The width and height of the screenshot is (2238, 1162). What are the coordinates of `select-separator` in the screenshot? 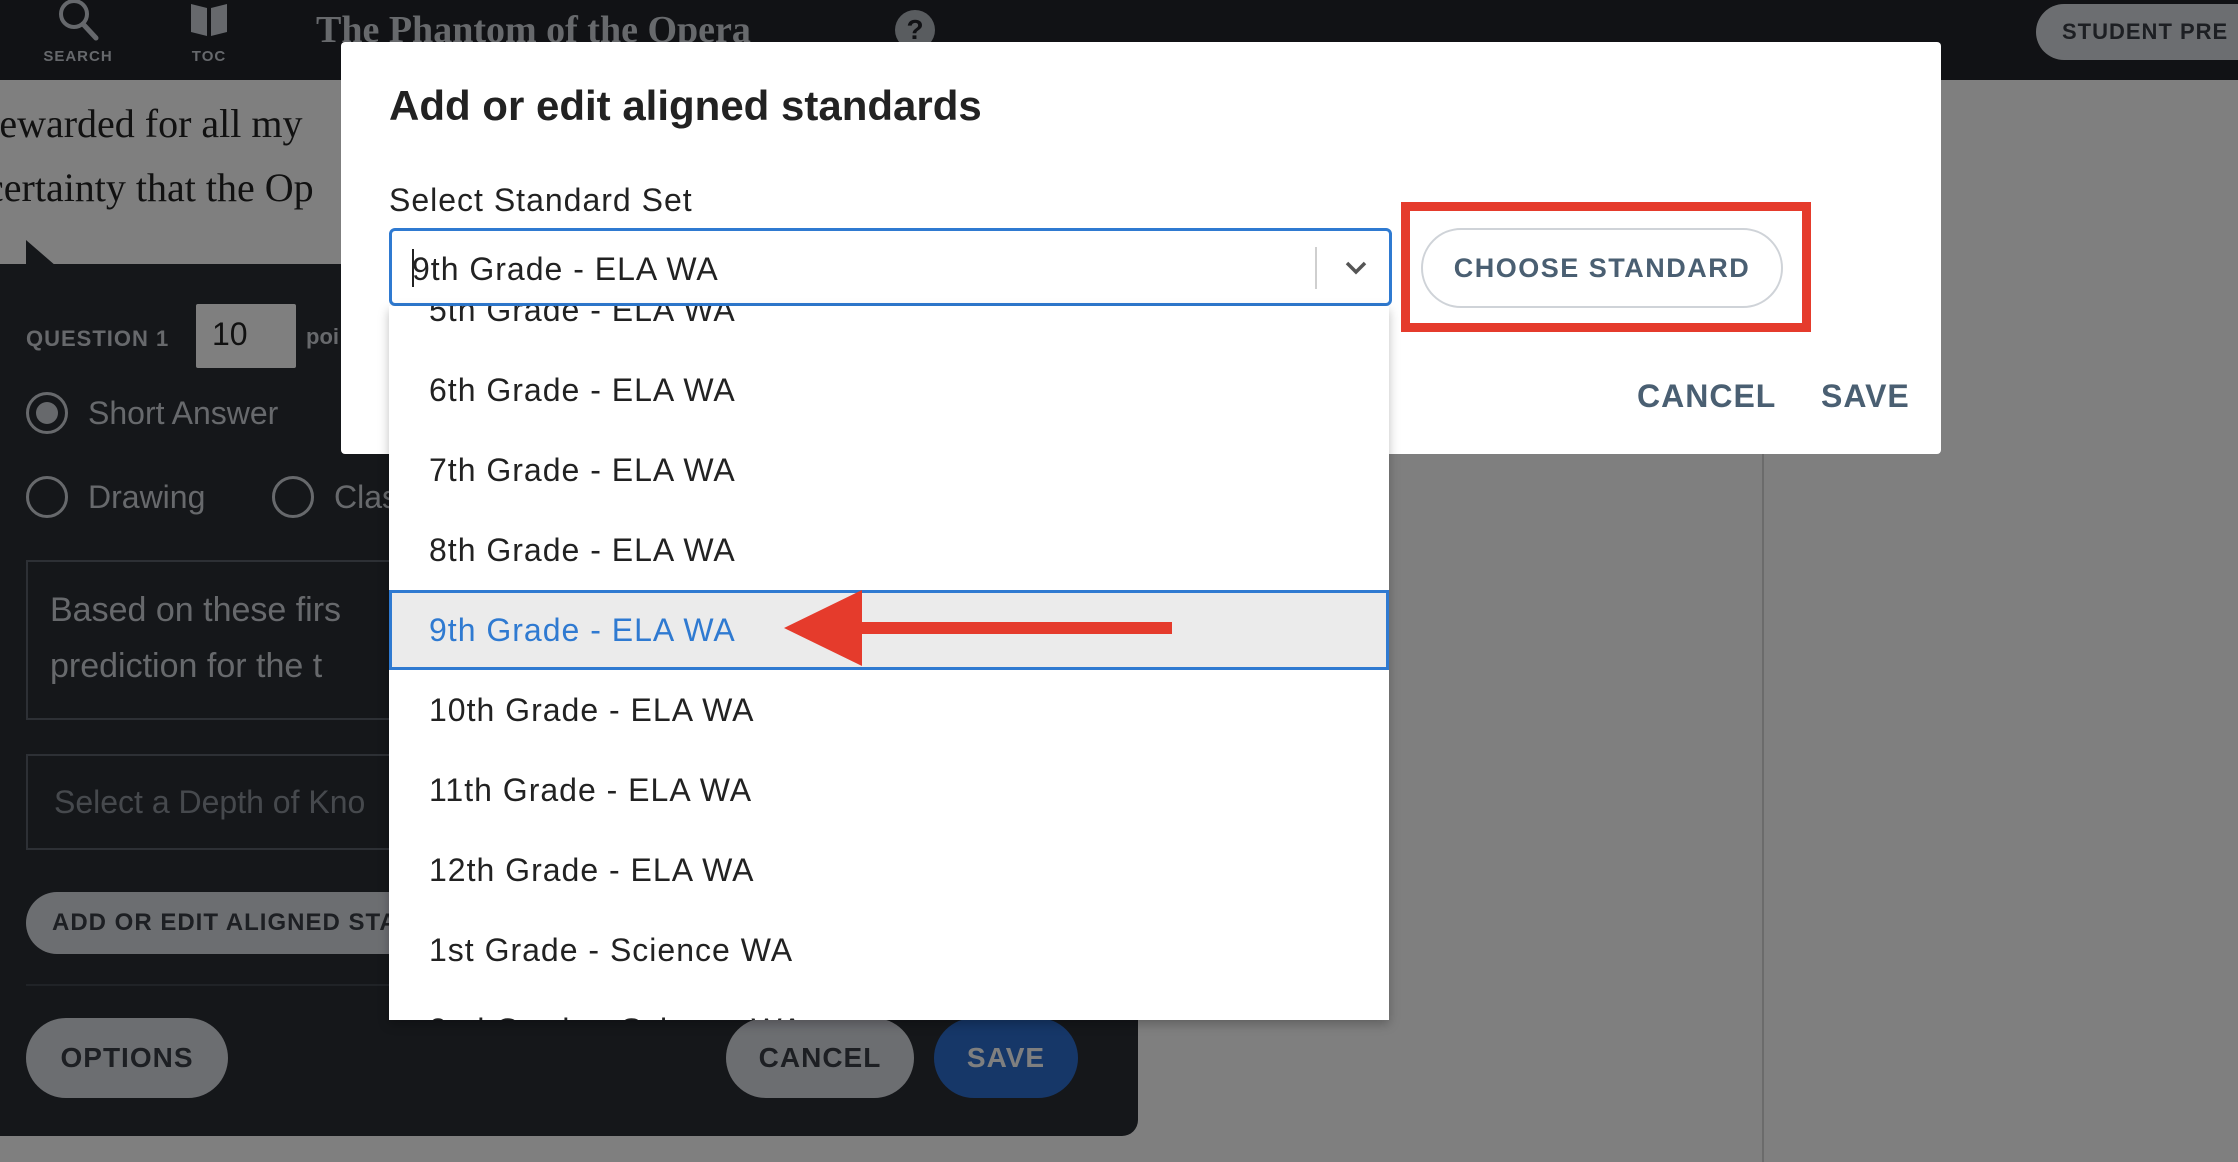 It's located at (1316, 268).